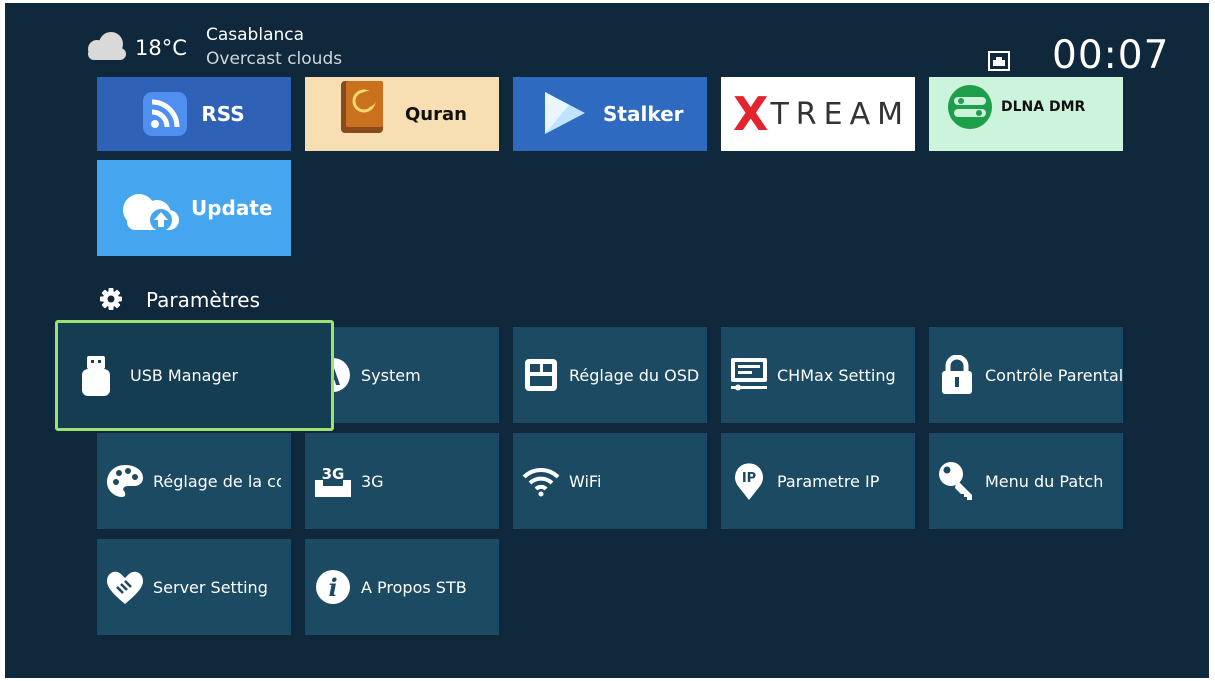 The height and width of the screenshot is (681, 1215). I want to click on city-name: Casablanca, so click(255, 35).